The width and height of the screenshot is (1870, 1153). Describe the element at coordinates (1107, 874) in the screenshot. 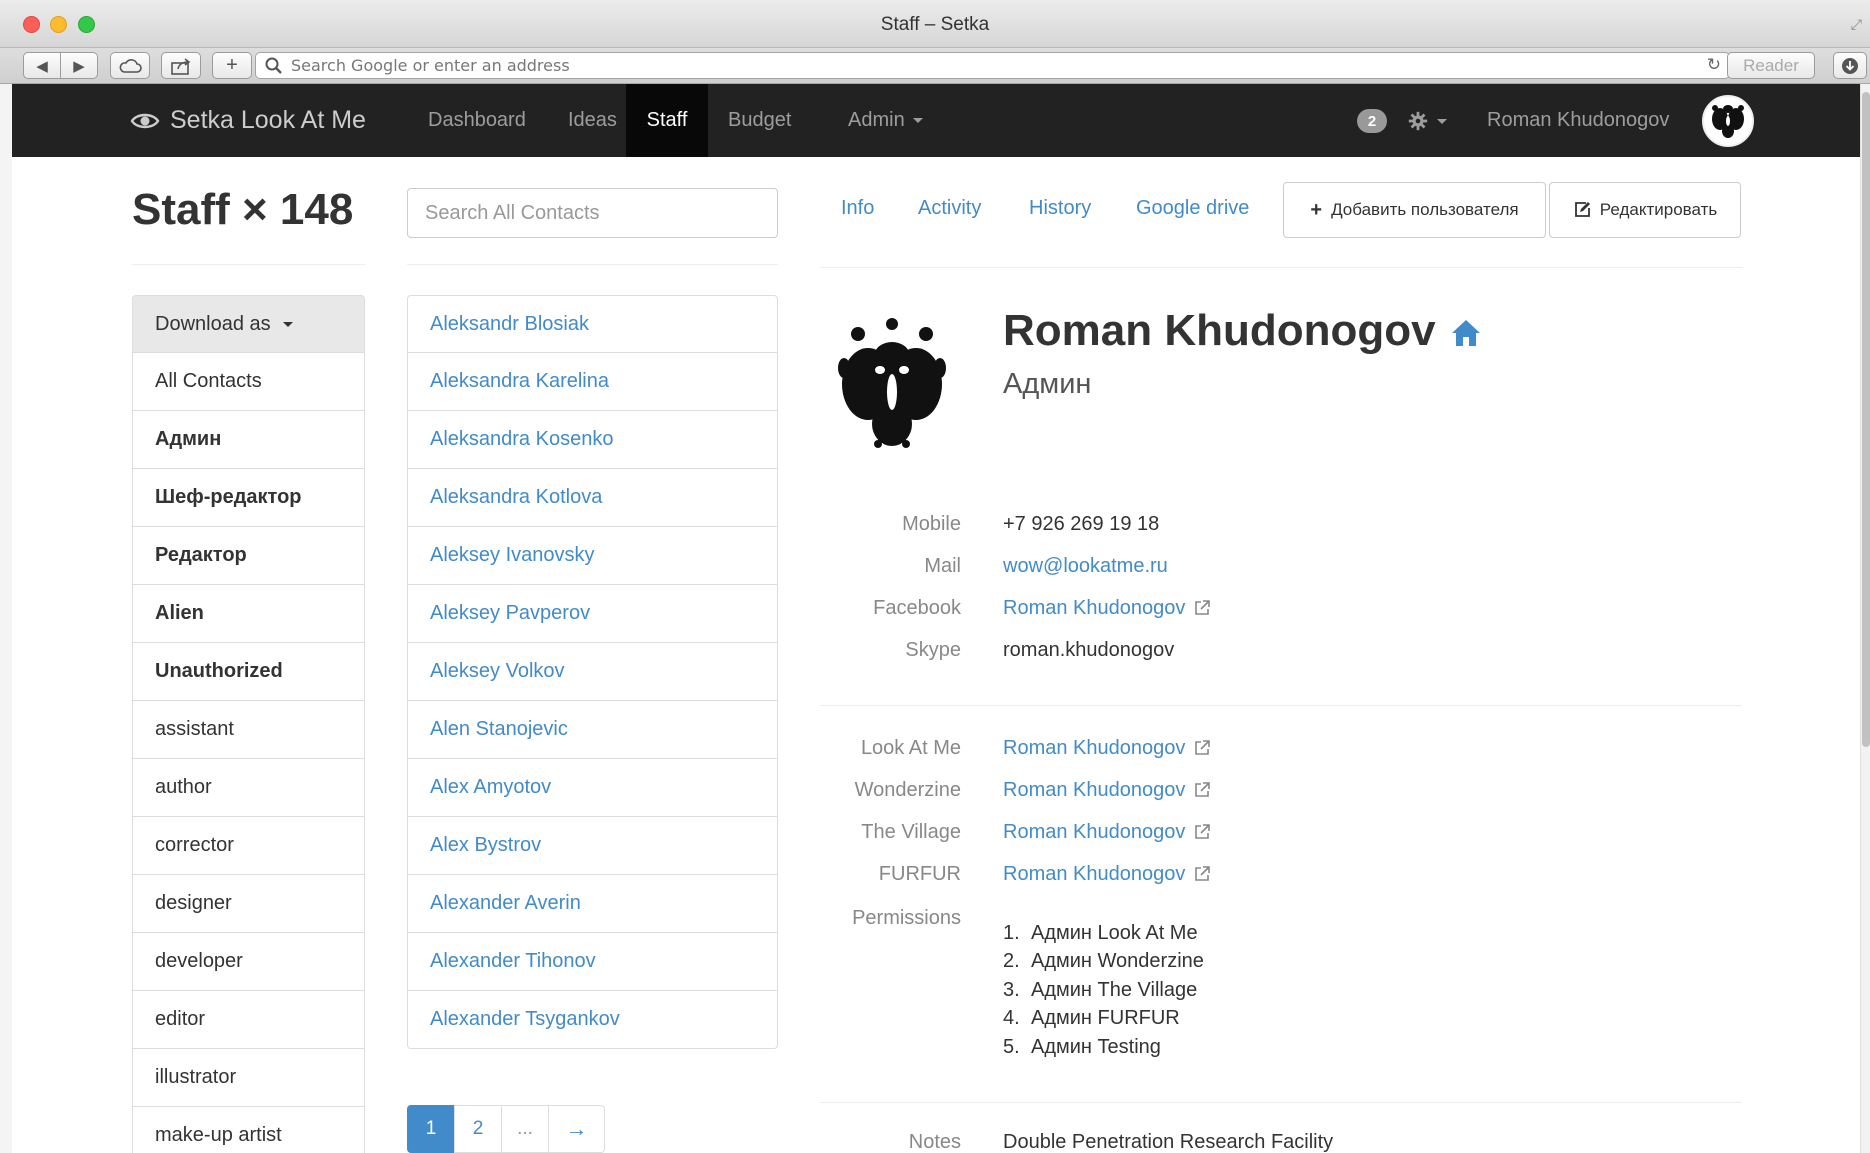

I see `furfur-profile-link: Roman Khudonogov` at that location.